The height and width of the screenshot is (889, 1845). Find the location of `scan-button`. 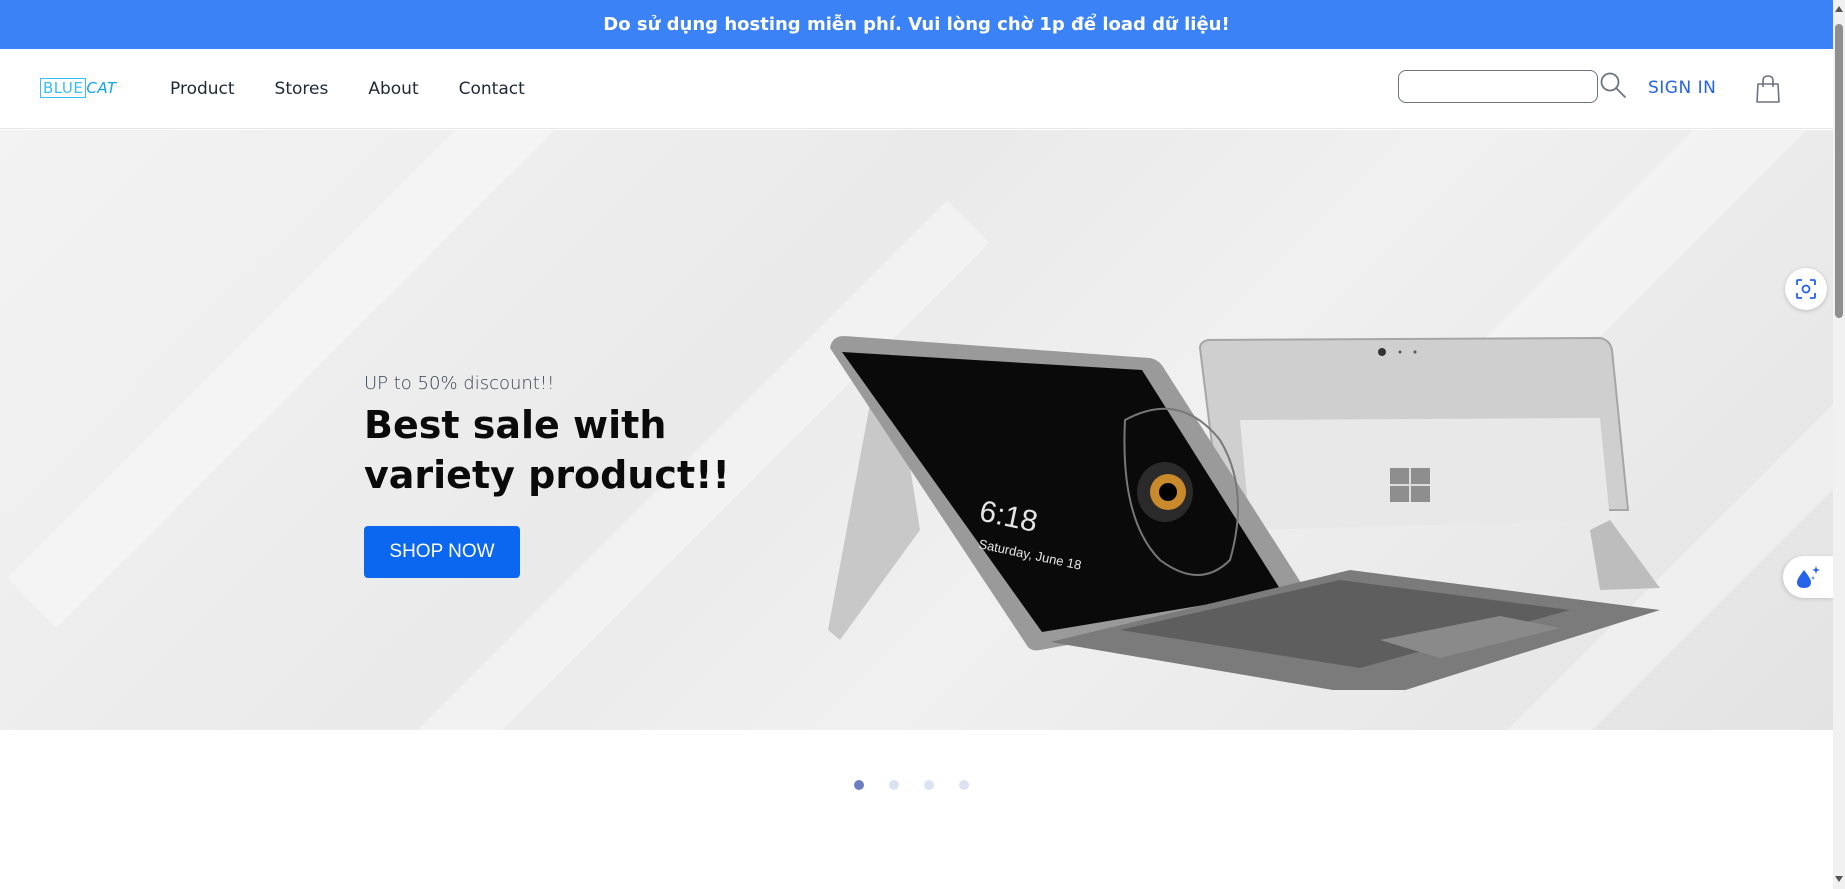

scan-button is located at coordinates (1806, 289).